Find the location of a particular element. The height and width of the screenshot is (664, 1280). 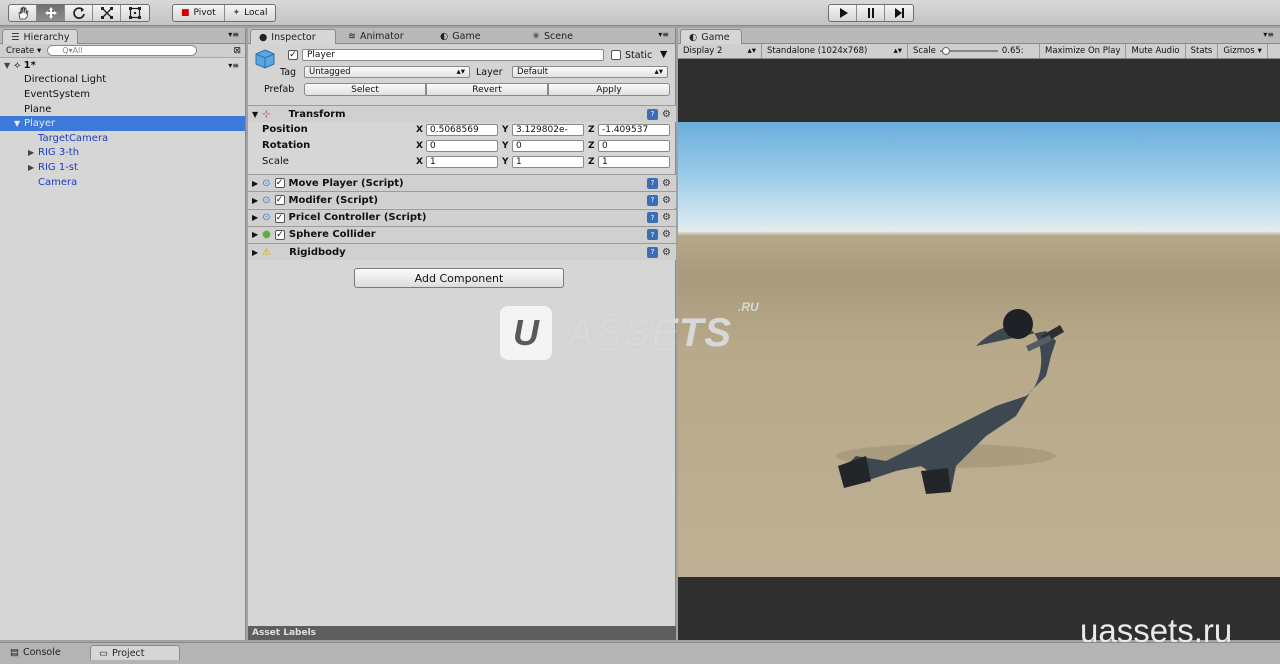

tab-scene: ✳ Scene is located at coordinates (552, 36).